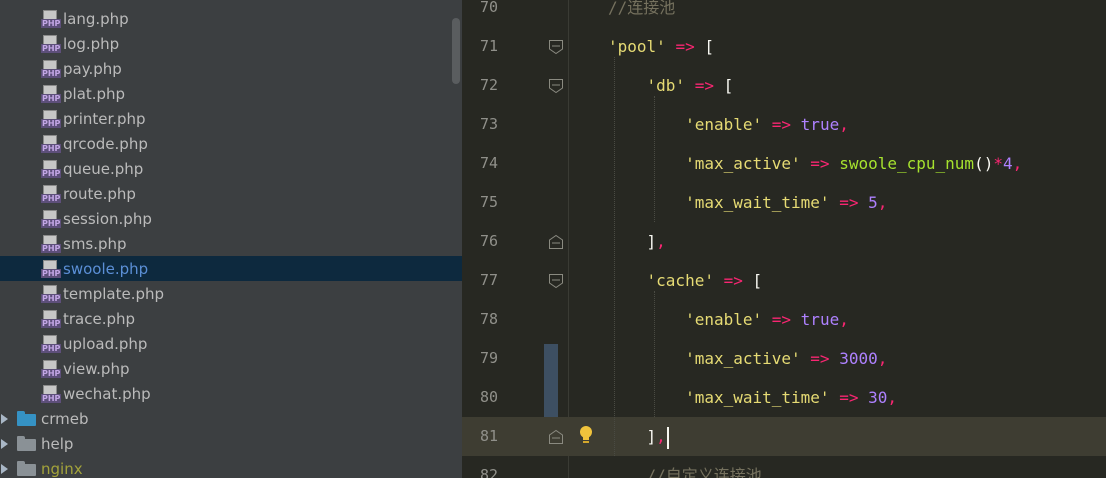  I want to click on folder-name: crmeb, so click(65, 418).